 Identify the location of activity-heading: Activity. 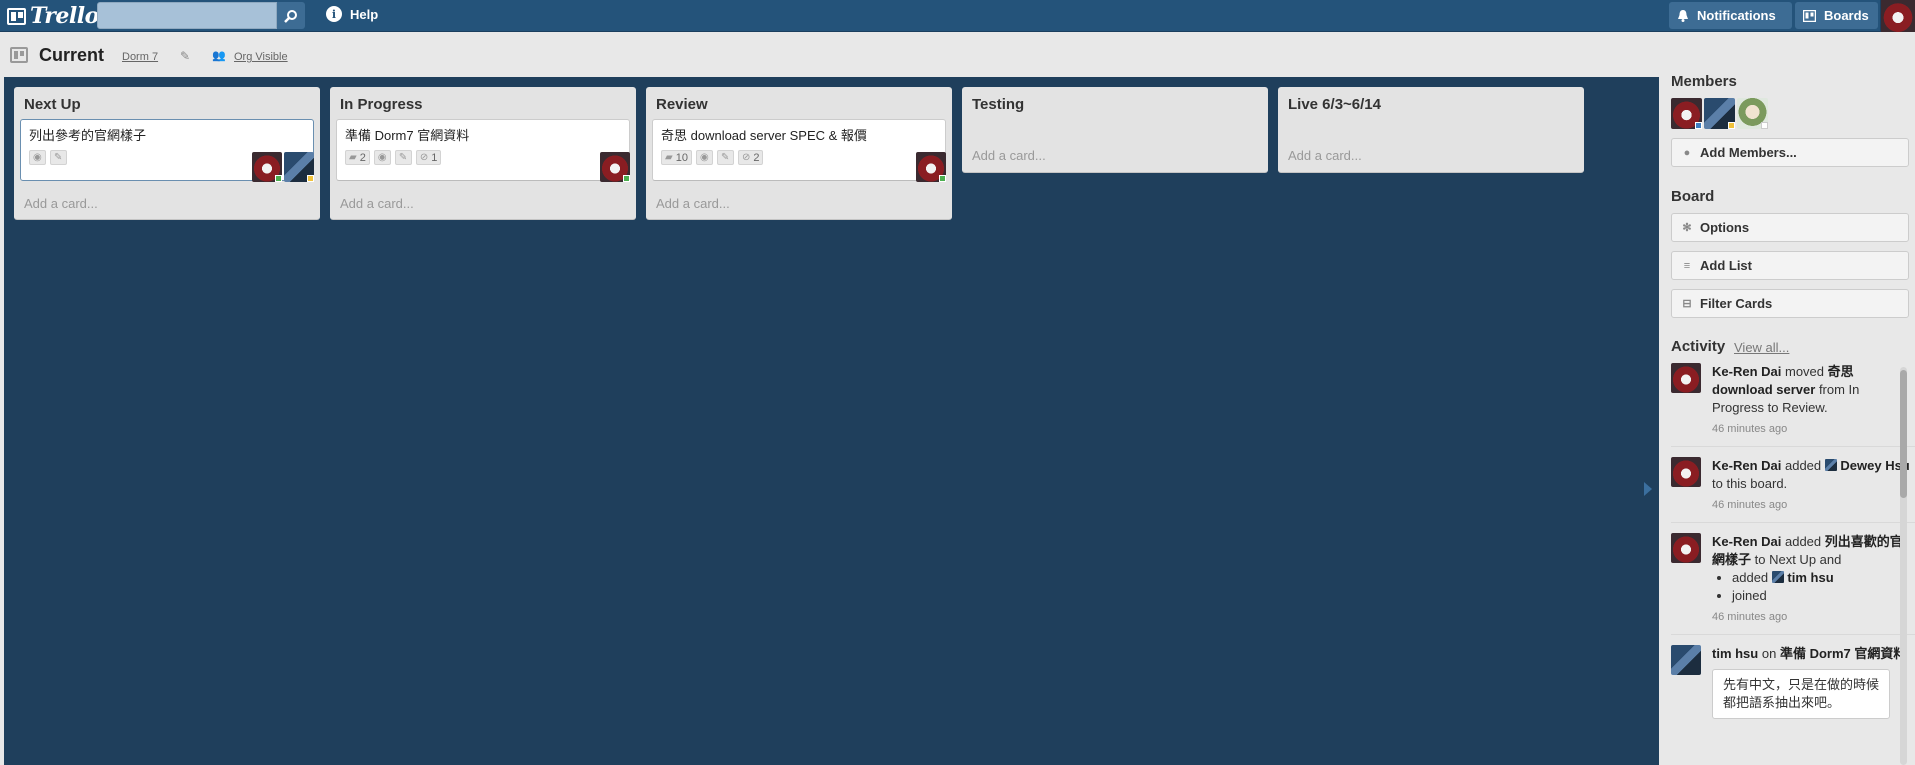
(1698, 346).